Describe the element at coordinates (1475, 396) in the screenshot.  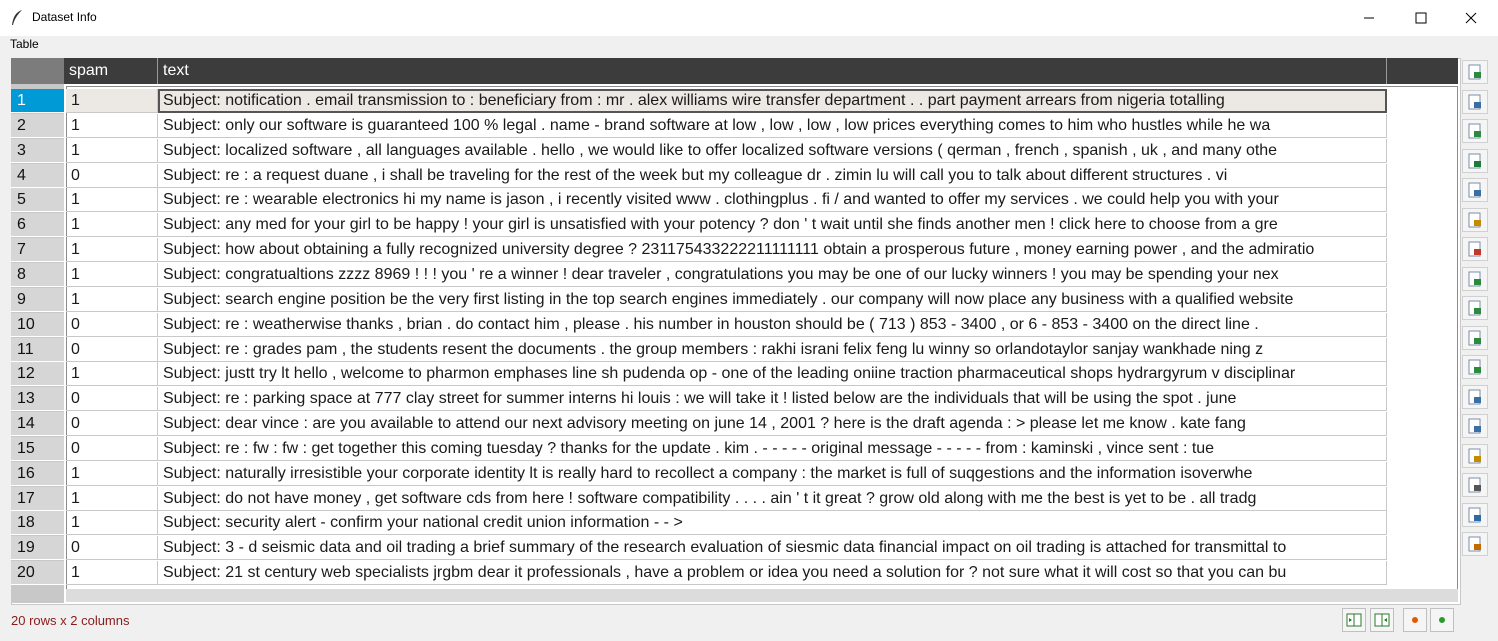
I see `merge-button` at that location.